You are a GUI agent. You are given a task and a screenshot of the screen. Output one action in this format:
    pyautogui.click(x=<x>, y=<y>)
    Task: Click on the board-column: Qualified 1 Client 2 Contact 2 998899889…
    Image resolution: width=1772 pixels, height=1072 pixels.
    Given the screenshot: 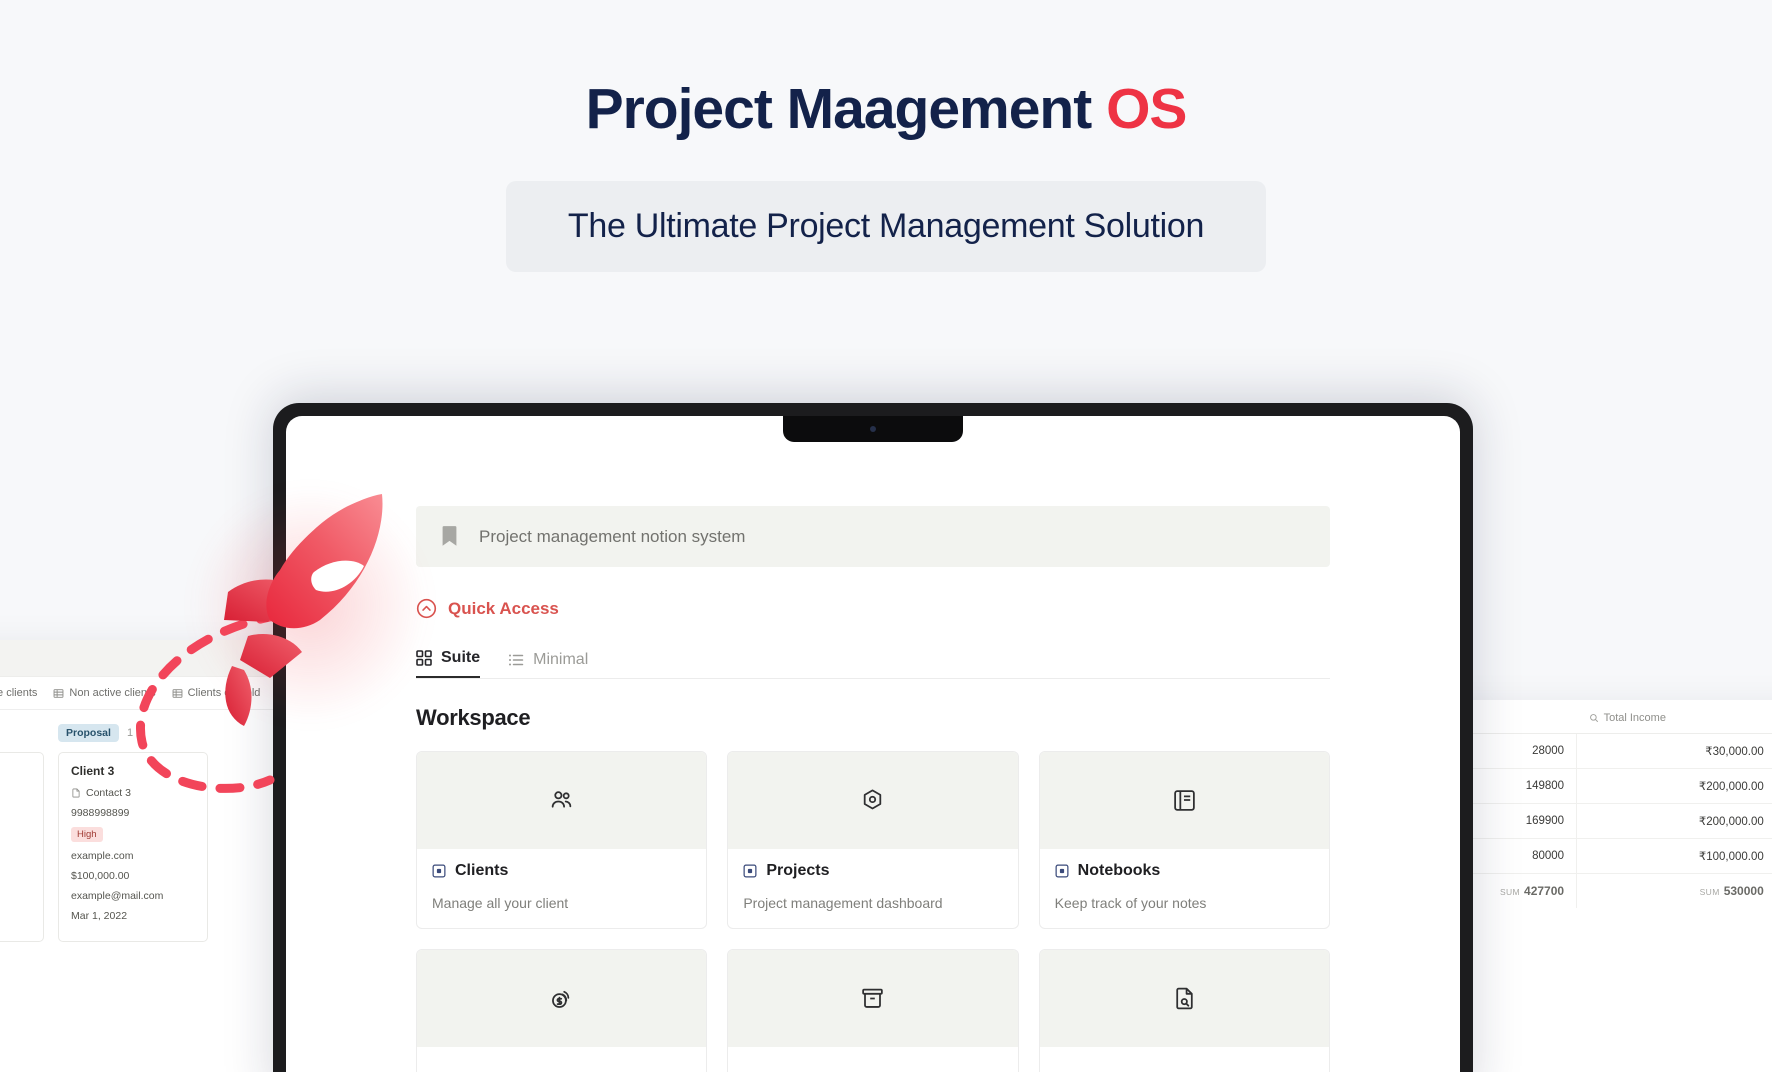 What is the action you would take?
    pyautogui.click(x=22, y=833)
    